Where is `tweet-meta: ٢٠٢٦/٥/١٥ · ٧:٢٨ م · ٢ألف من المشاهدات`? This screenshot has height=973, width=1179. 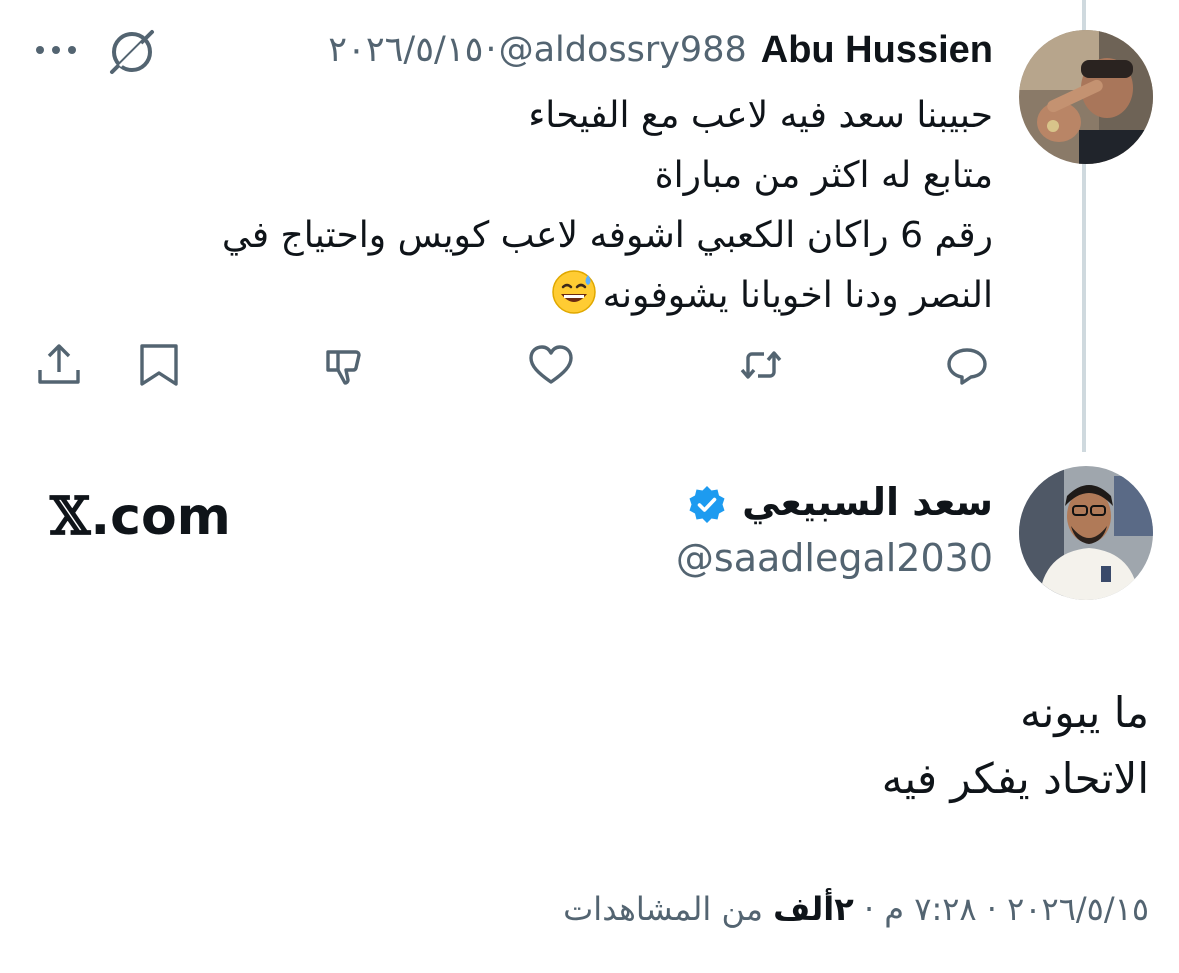
tweet-meta: ٢٠٢٦/٥/١٥ · ٧:٢٨ م · ٢ألف من المشاهدات is located at coordinates (856, 909).